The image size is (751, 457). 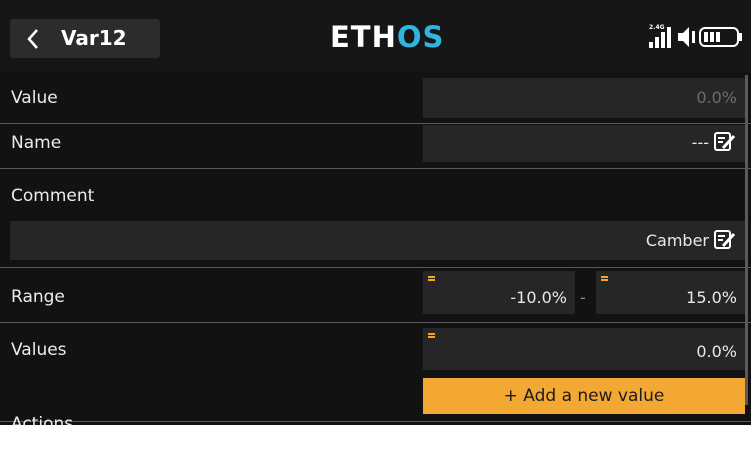 I want to click on logo-prefix: ETH, so click(x=363, y=37).